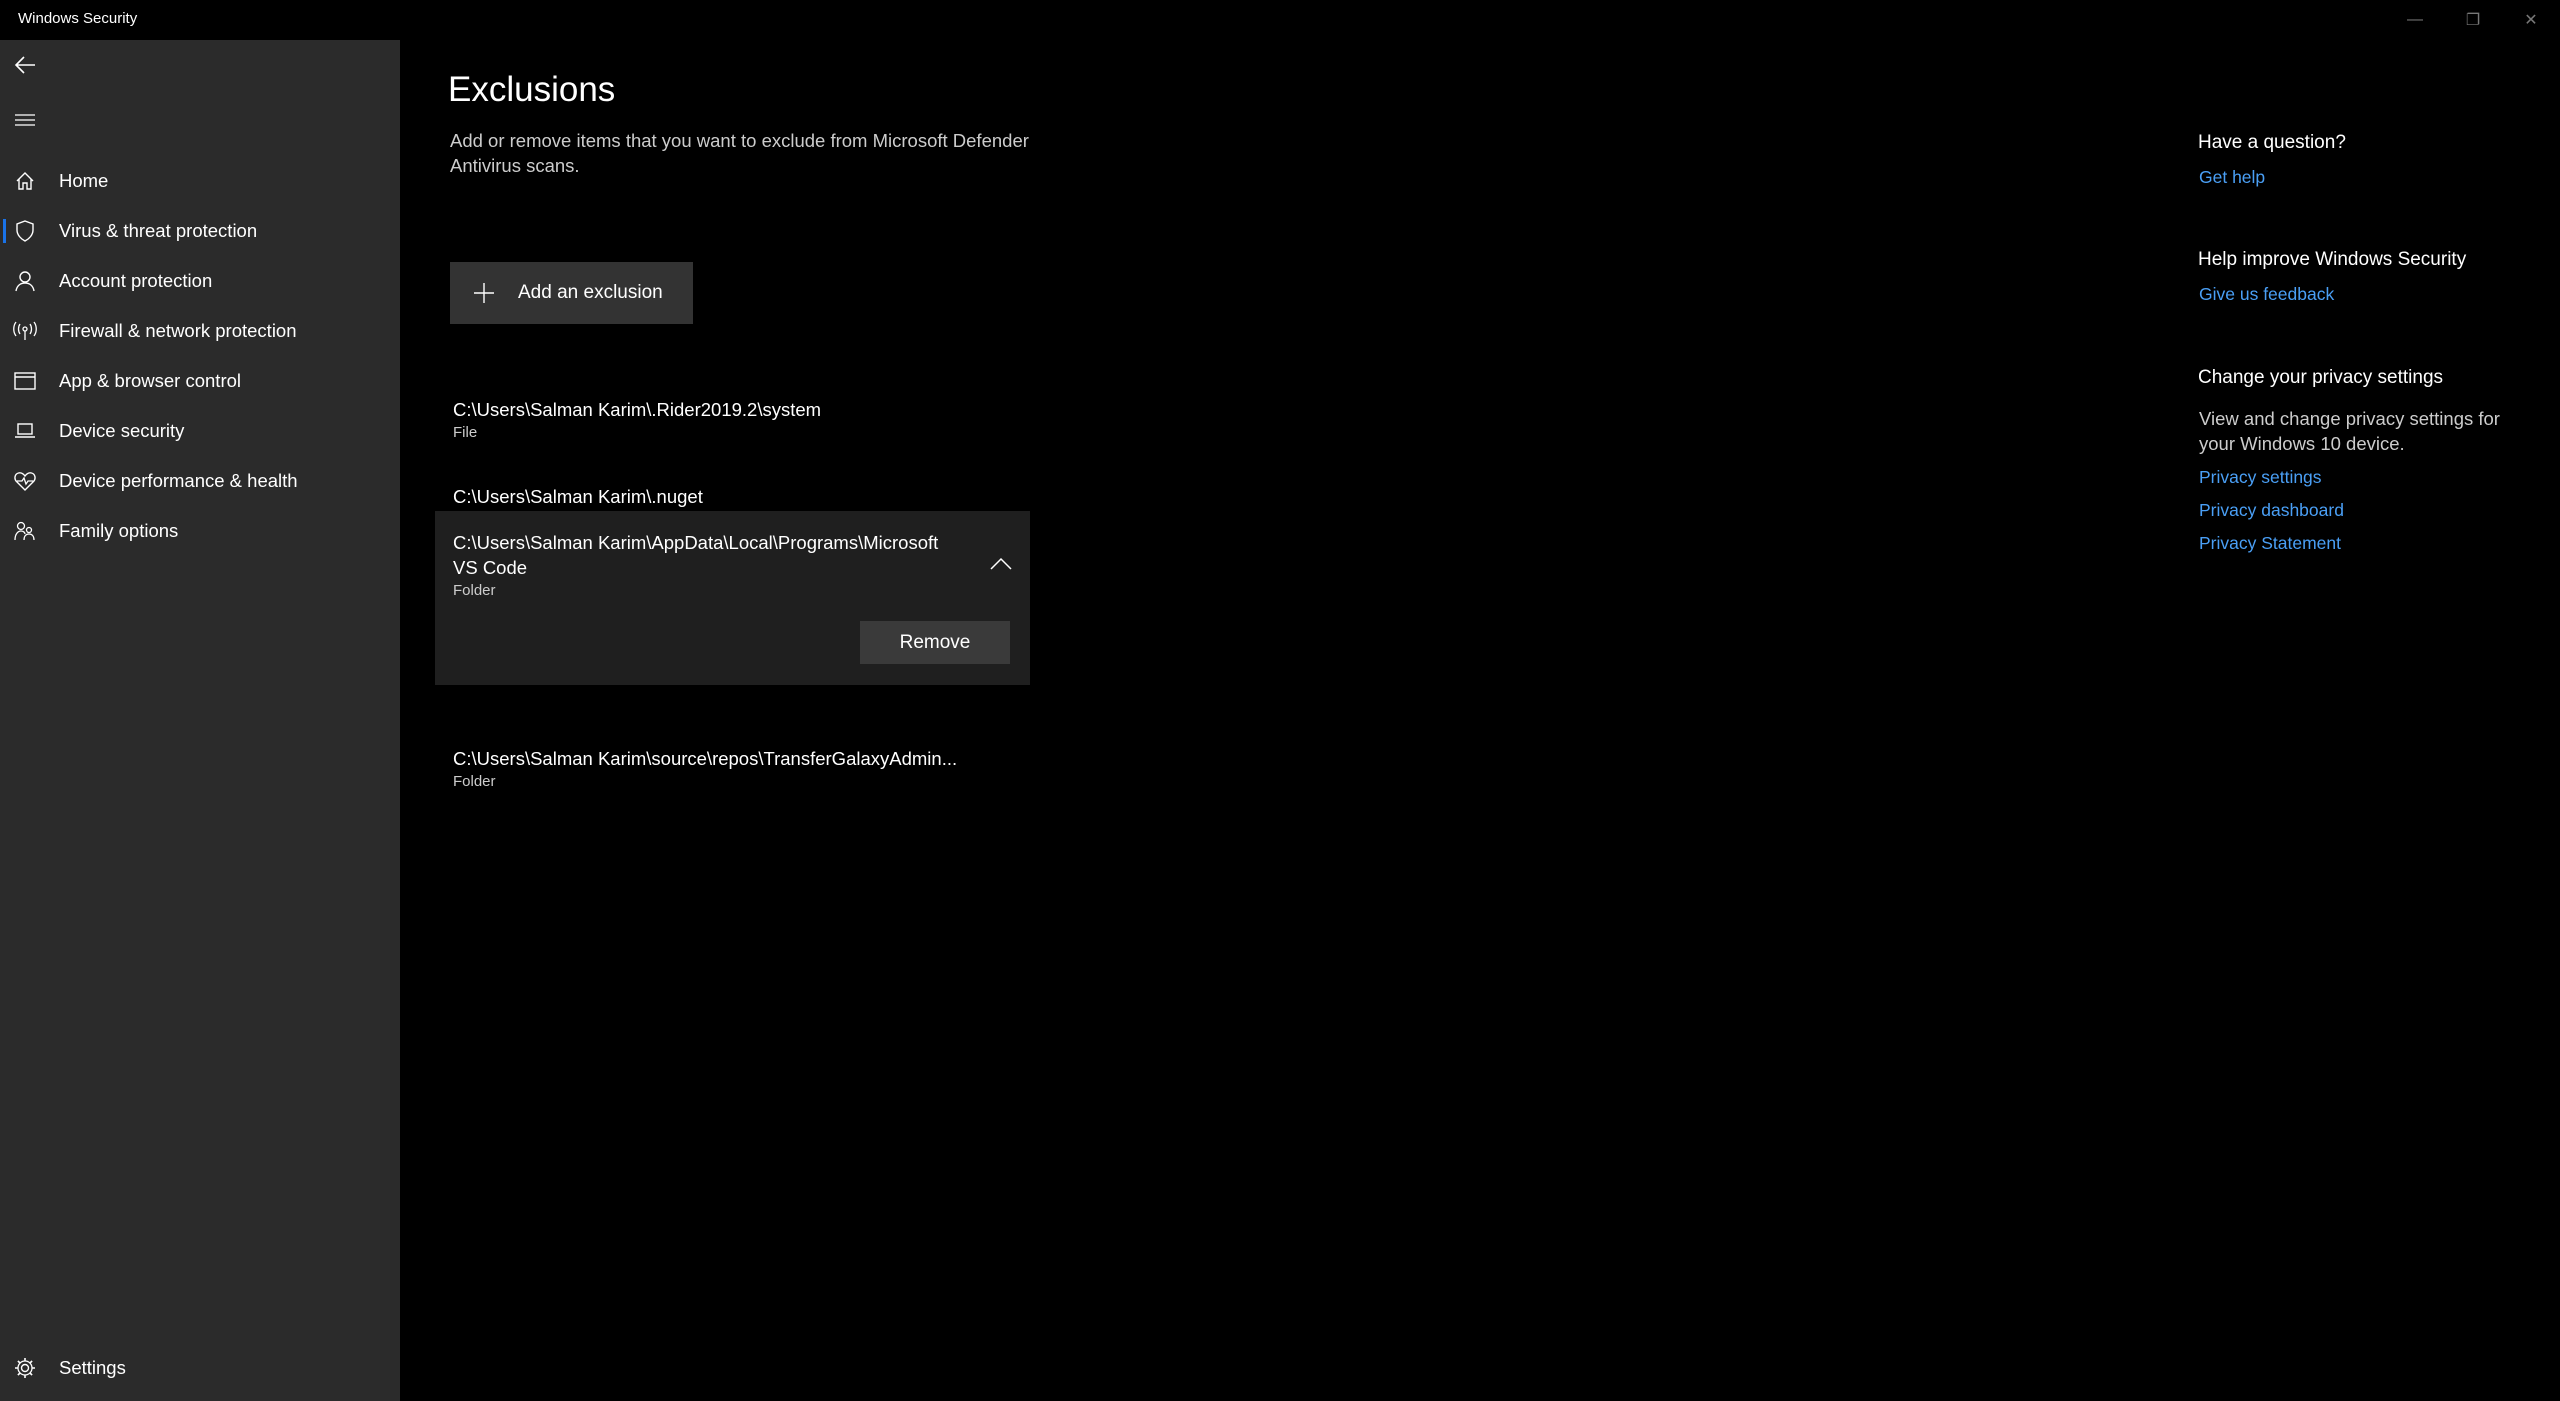 The height and width of the screenshot is (1401, 2560). I want to click on home-icon, so click(25, 181).